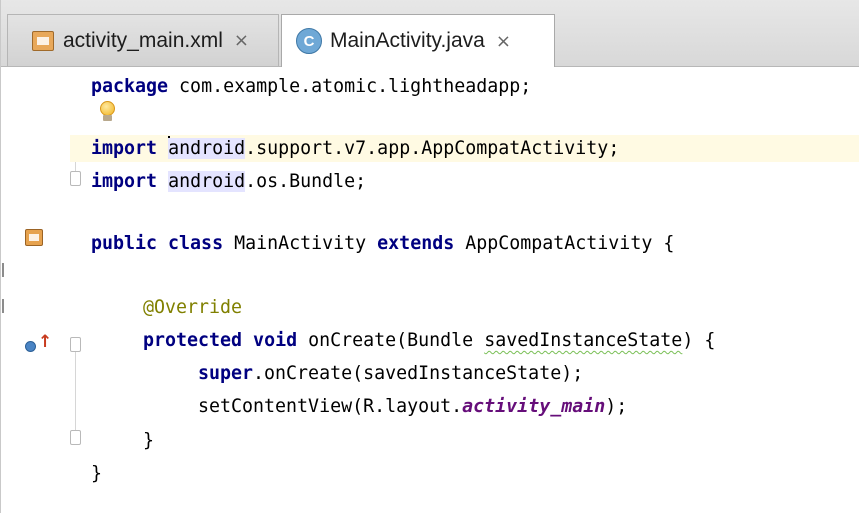 The height and width of the screenshot is (513, 859). I want to click on lightbulb-icon, so click(108, 114).